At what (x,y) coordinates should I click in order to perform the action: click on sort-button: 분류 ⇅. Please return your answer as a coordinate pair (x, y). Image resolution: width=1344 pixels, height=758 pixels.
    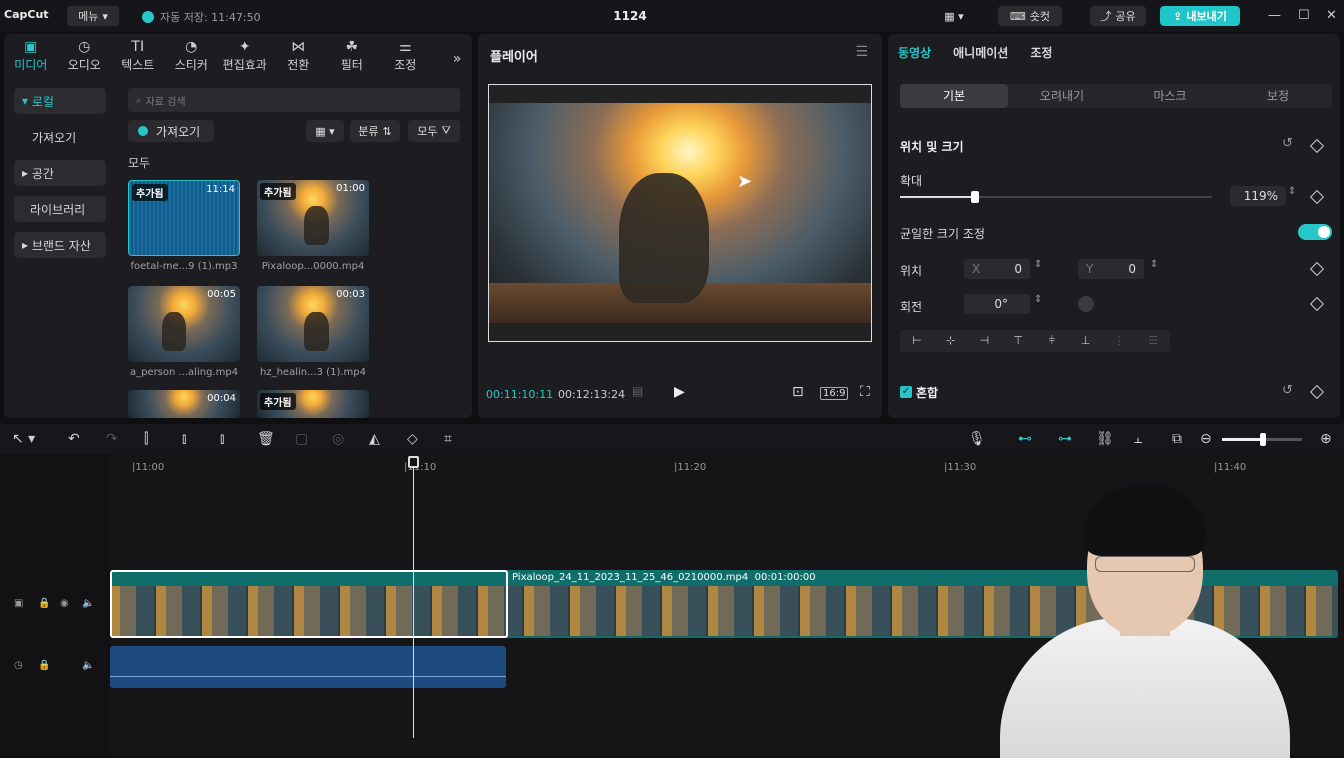
    Looking at the image, I should click on (375, 131).